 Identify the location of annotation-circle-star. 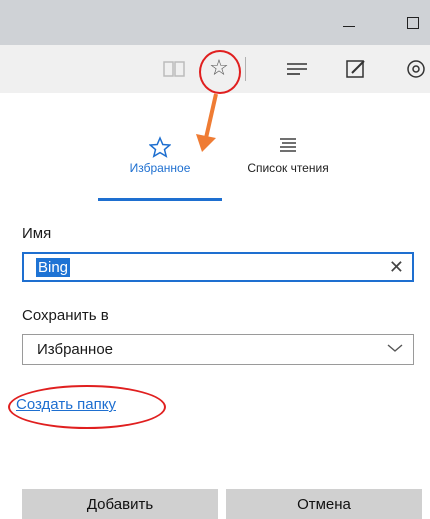
(220, 72).